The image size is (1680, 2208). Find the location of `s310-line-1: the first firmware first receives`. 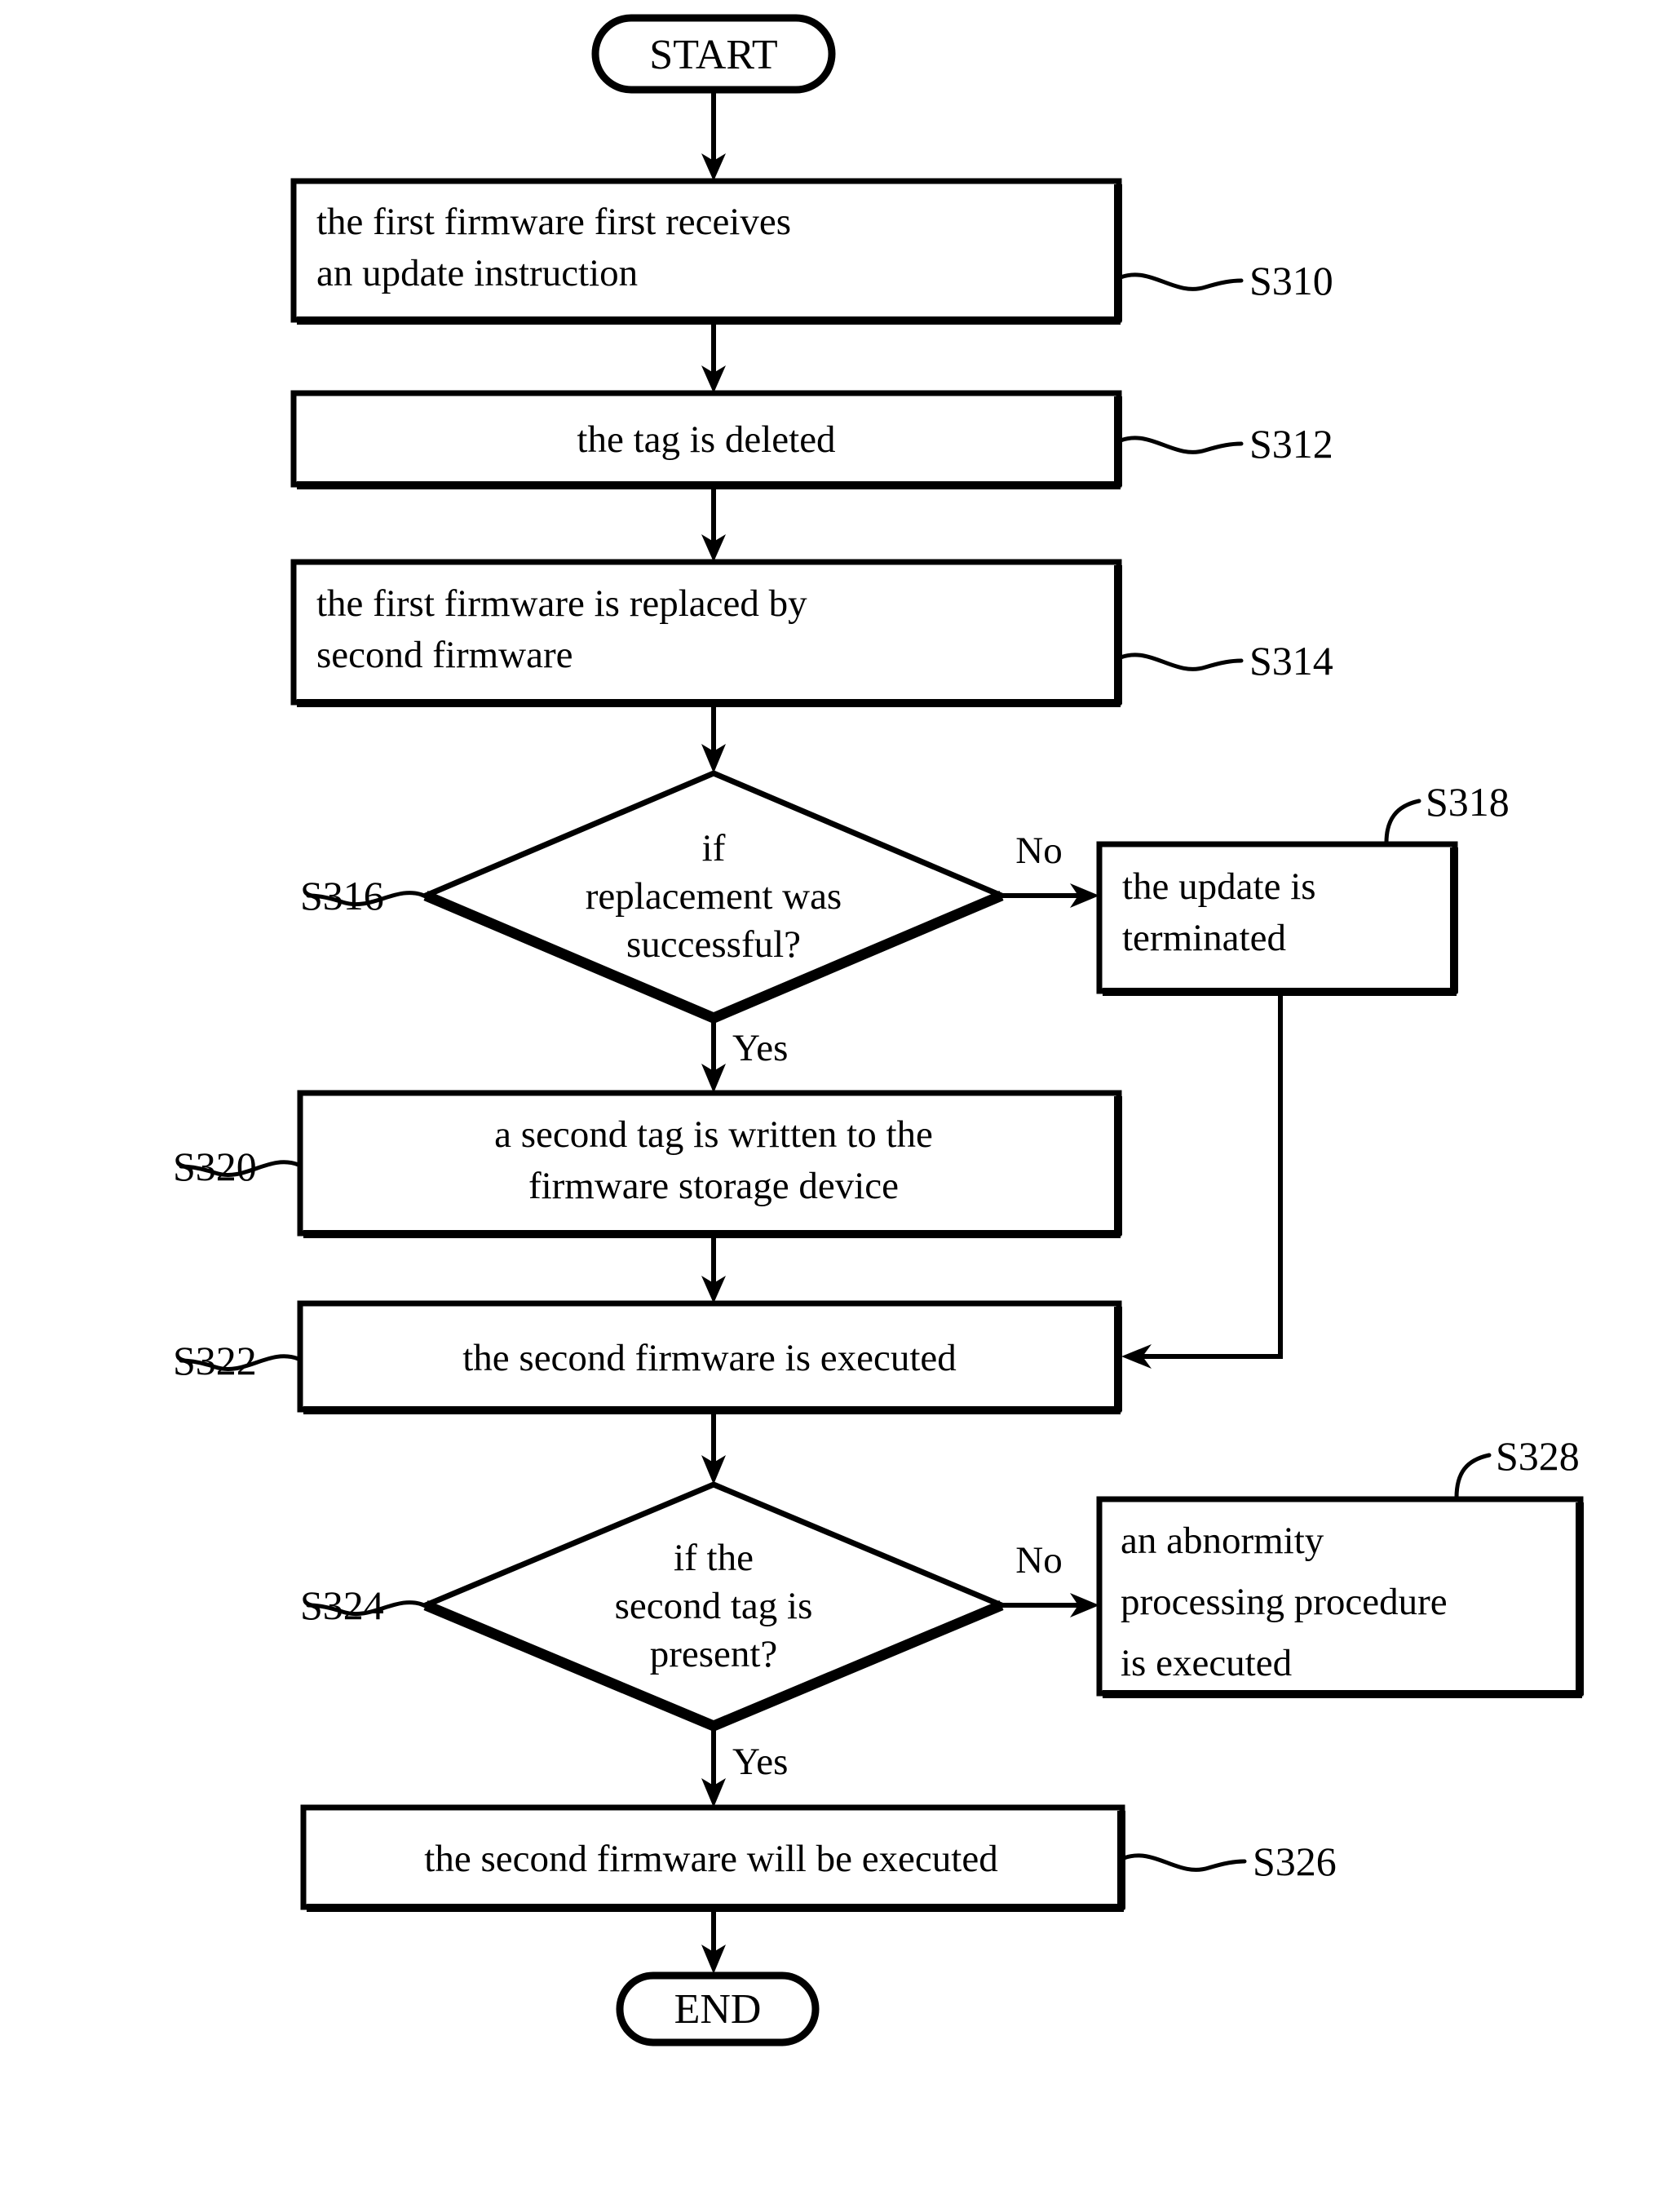

s310-line-1: the first firmware first receives is located at coordinates (554, 222).